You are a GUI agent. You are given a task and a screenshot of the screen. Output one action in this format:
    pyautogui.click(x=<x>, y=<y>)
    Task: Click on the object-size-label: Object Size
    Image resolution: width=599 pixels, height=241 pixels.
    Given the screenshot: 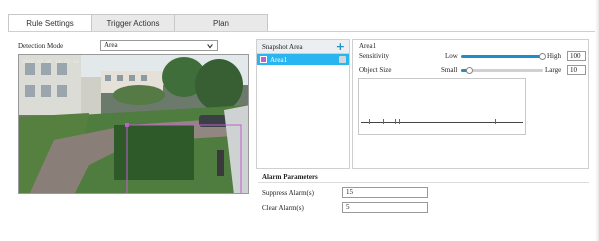 What is the action you would take?
    pyautogui.click(x=375, y=70)
    